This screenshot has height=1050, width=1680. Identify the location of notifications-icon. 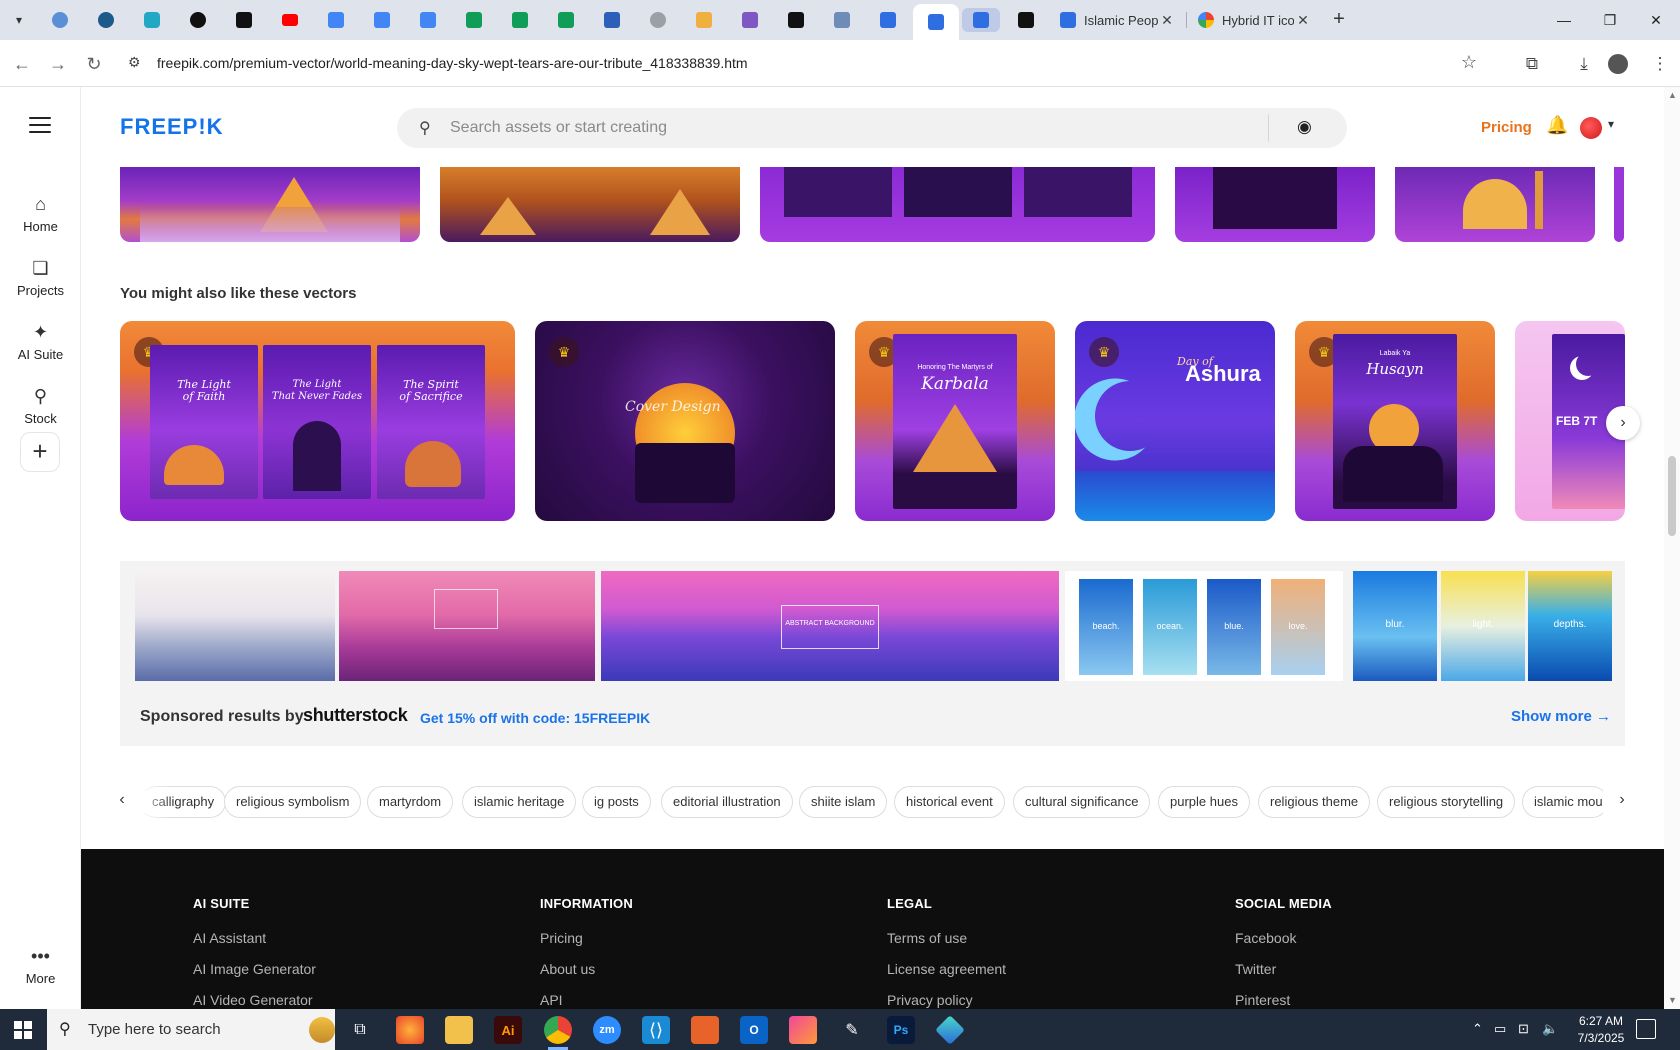
(1646, 1029).